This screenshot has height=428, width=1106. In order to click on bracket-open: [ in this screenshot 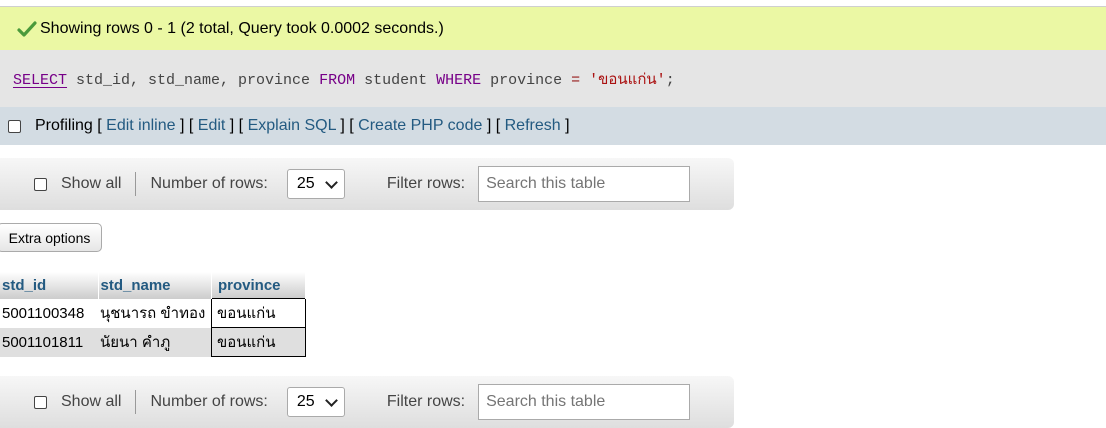, I will do `click(99, 125)`.